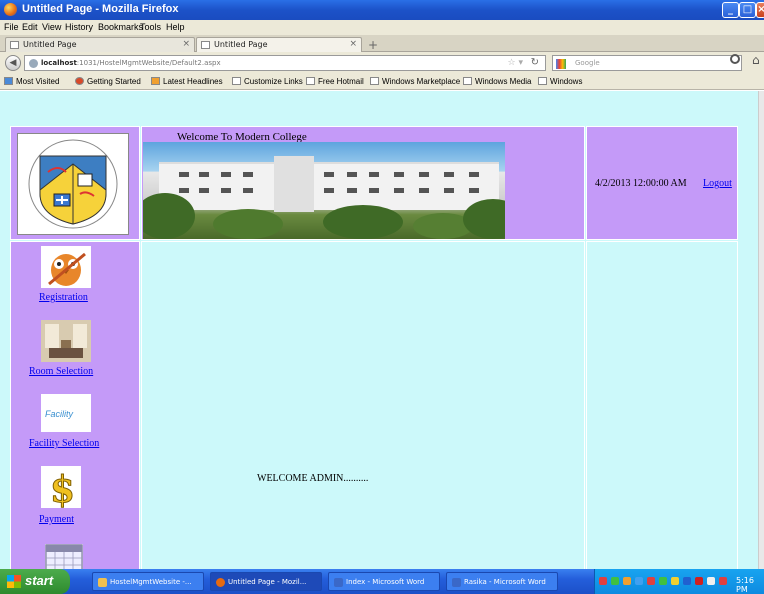 The width and height of the screenshot is (764, 594). Describe the element at coordinates (79, 27) in the screenshot. I see `menu-history: History` at that location.